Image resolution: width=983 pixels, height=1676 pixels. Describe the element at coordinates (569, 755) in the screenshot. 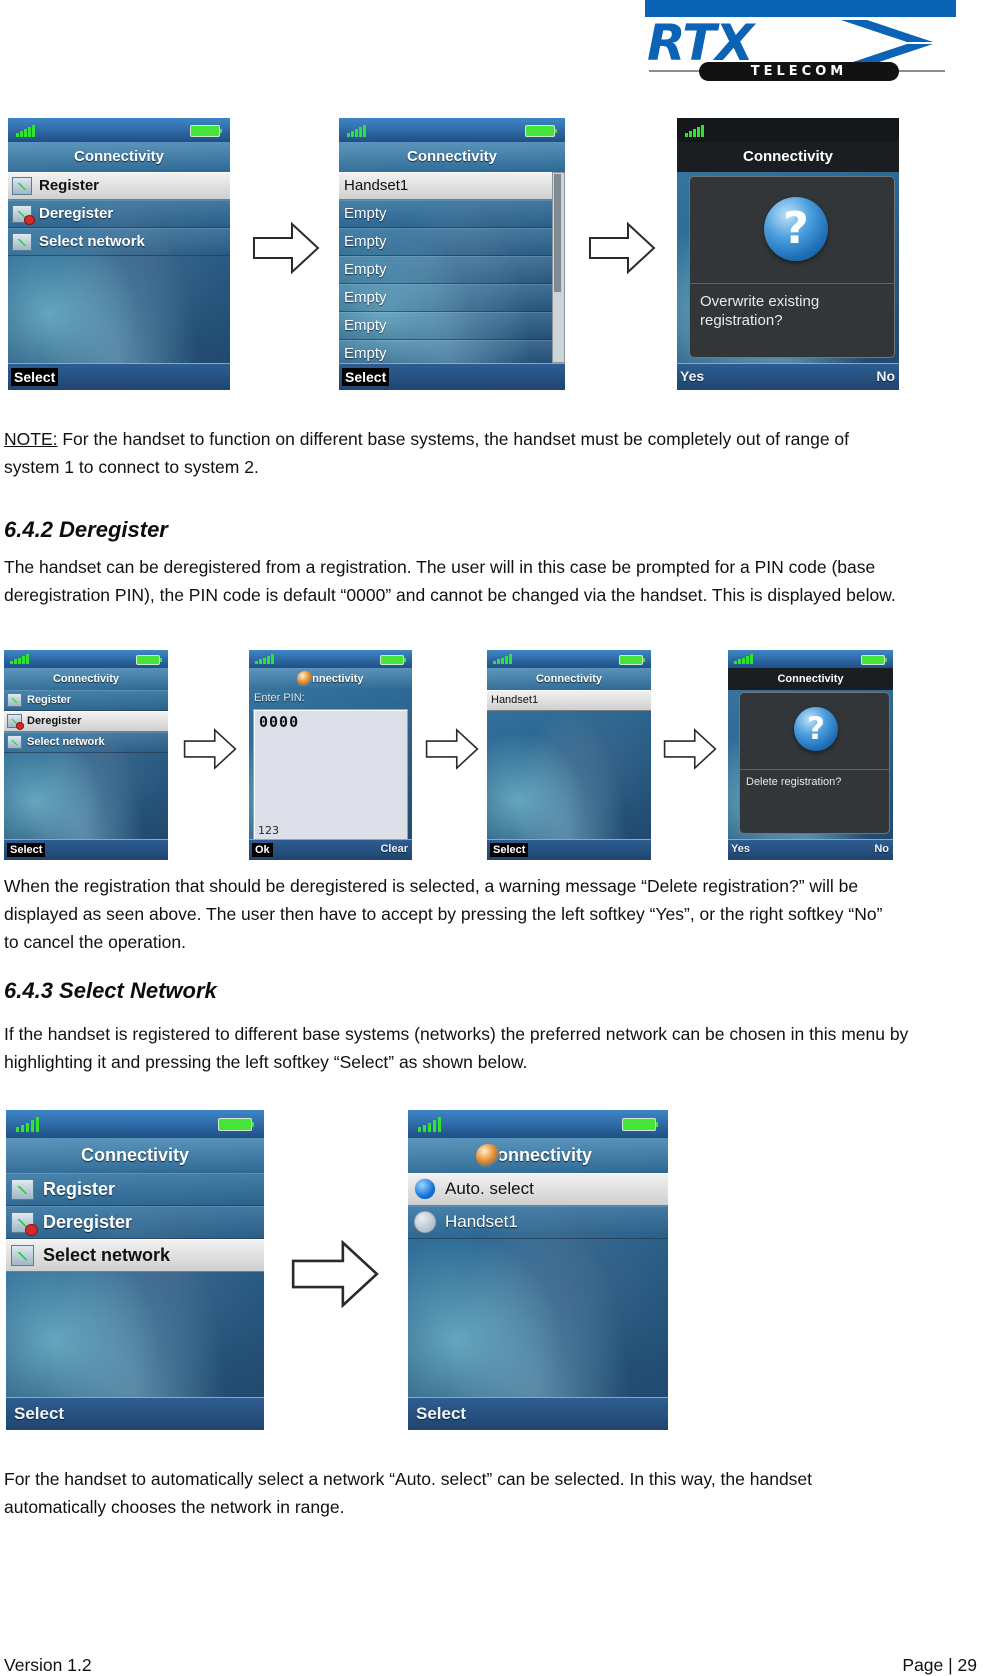

I see `phone-screen-handset-select: Connectivity Handset1 Select` at that location.